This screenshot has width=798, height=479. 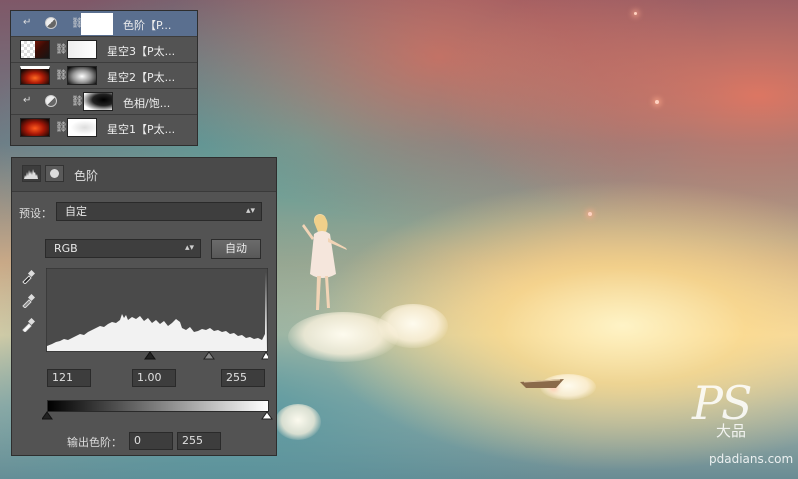 What do you see at coordinates (66, 248) in the screenshot?
I see `channel-value: RGB` at bounding box center [66, 248].